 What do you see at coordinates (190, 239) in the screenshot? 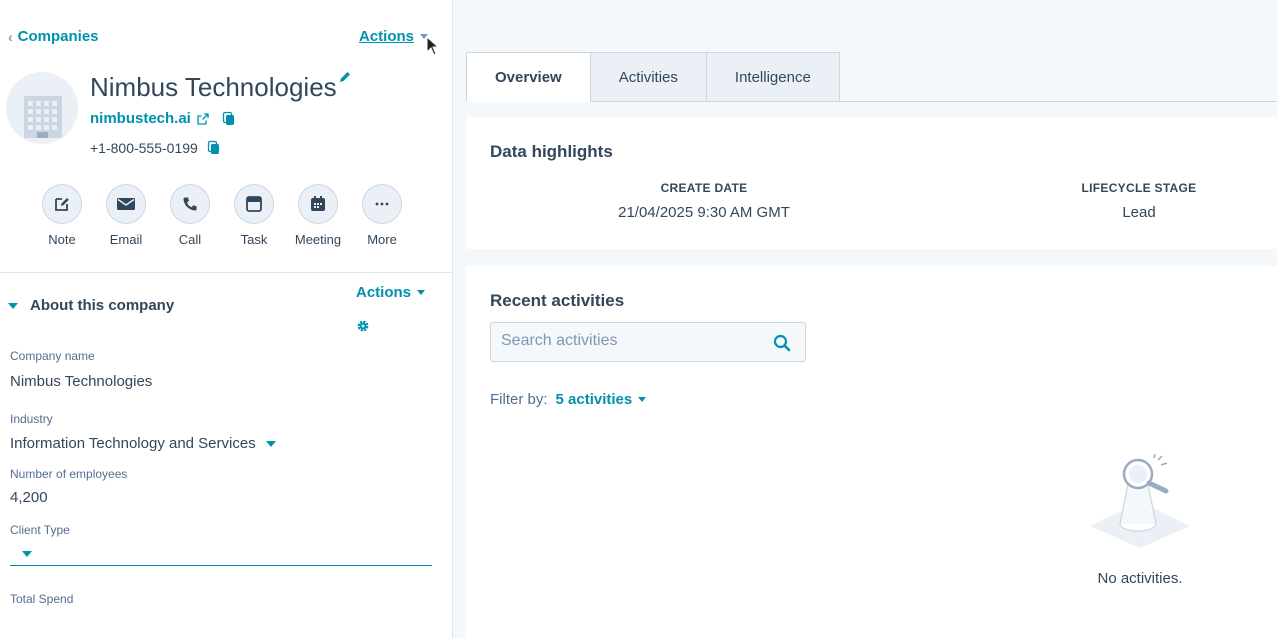
I see `call-label: Call` at bounding box center [190, 239].